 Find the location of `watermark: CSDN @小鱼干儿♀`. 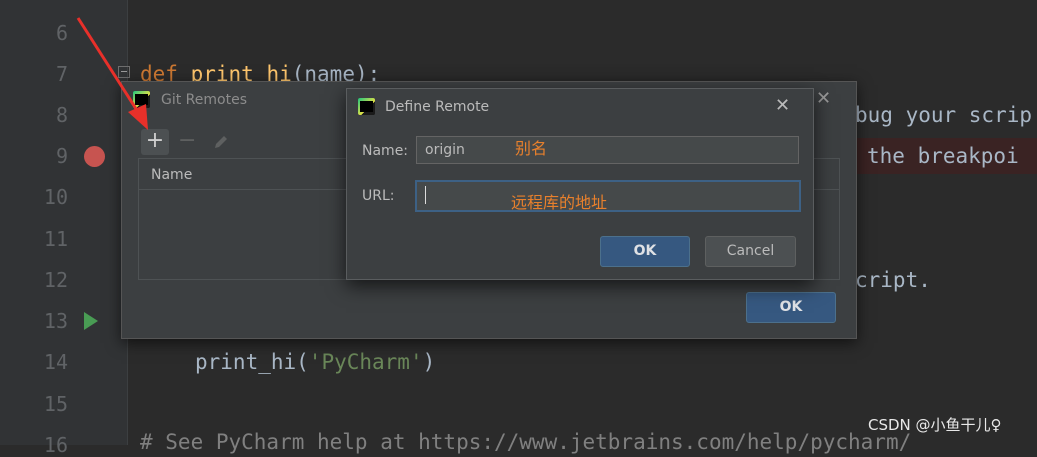

watermark: CSDN @小鱼干儿♀ is located at coordinates (935, 425).